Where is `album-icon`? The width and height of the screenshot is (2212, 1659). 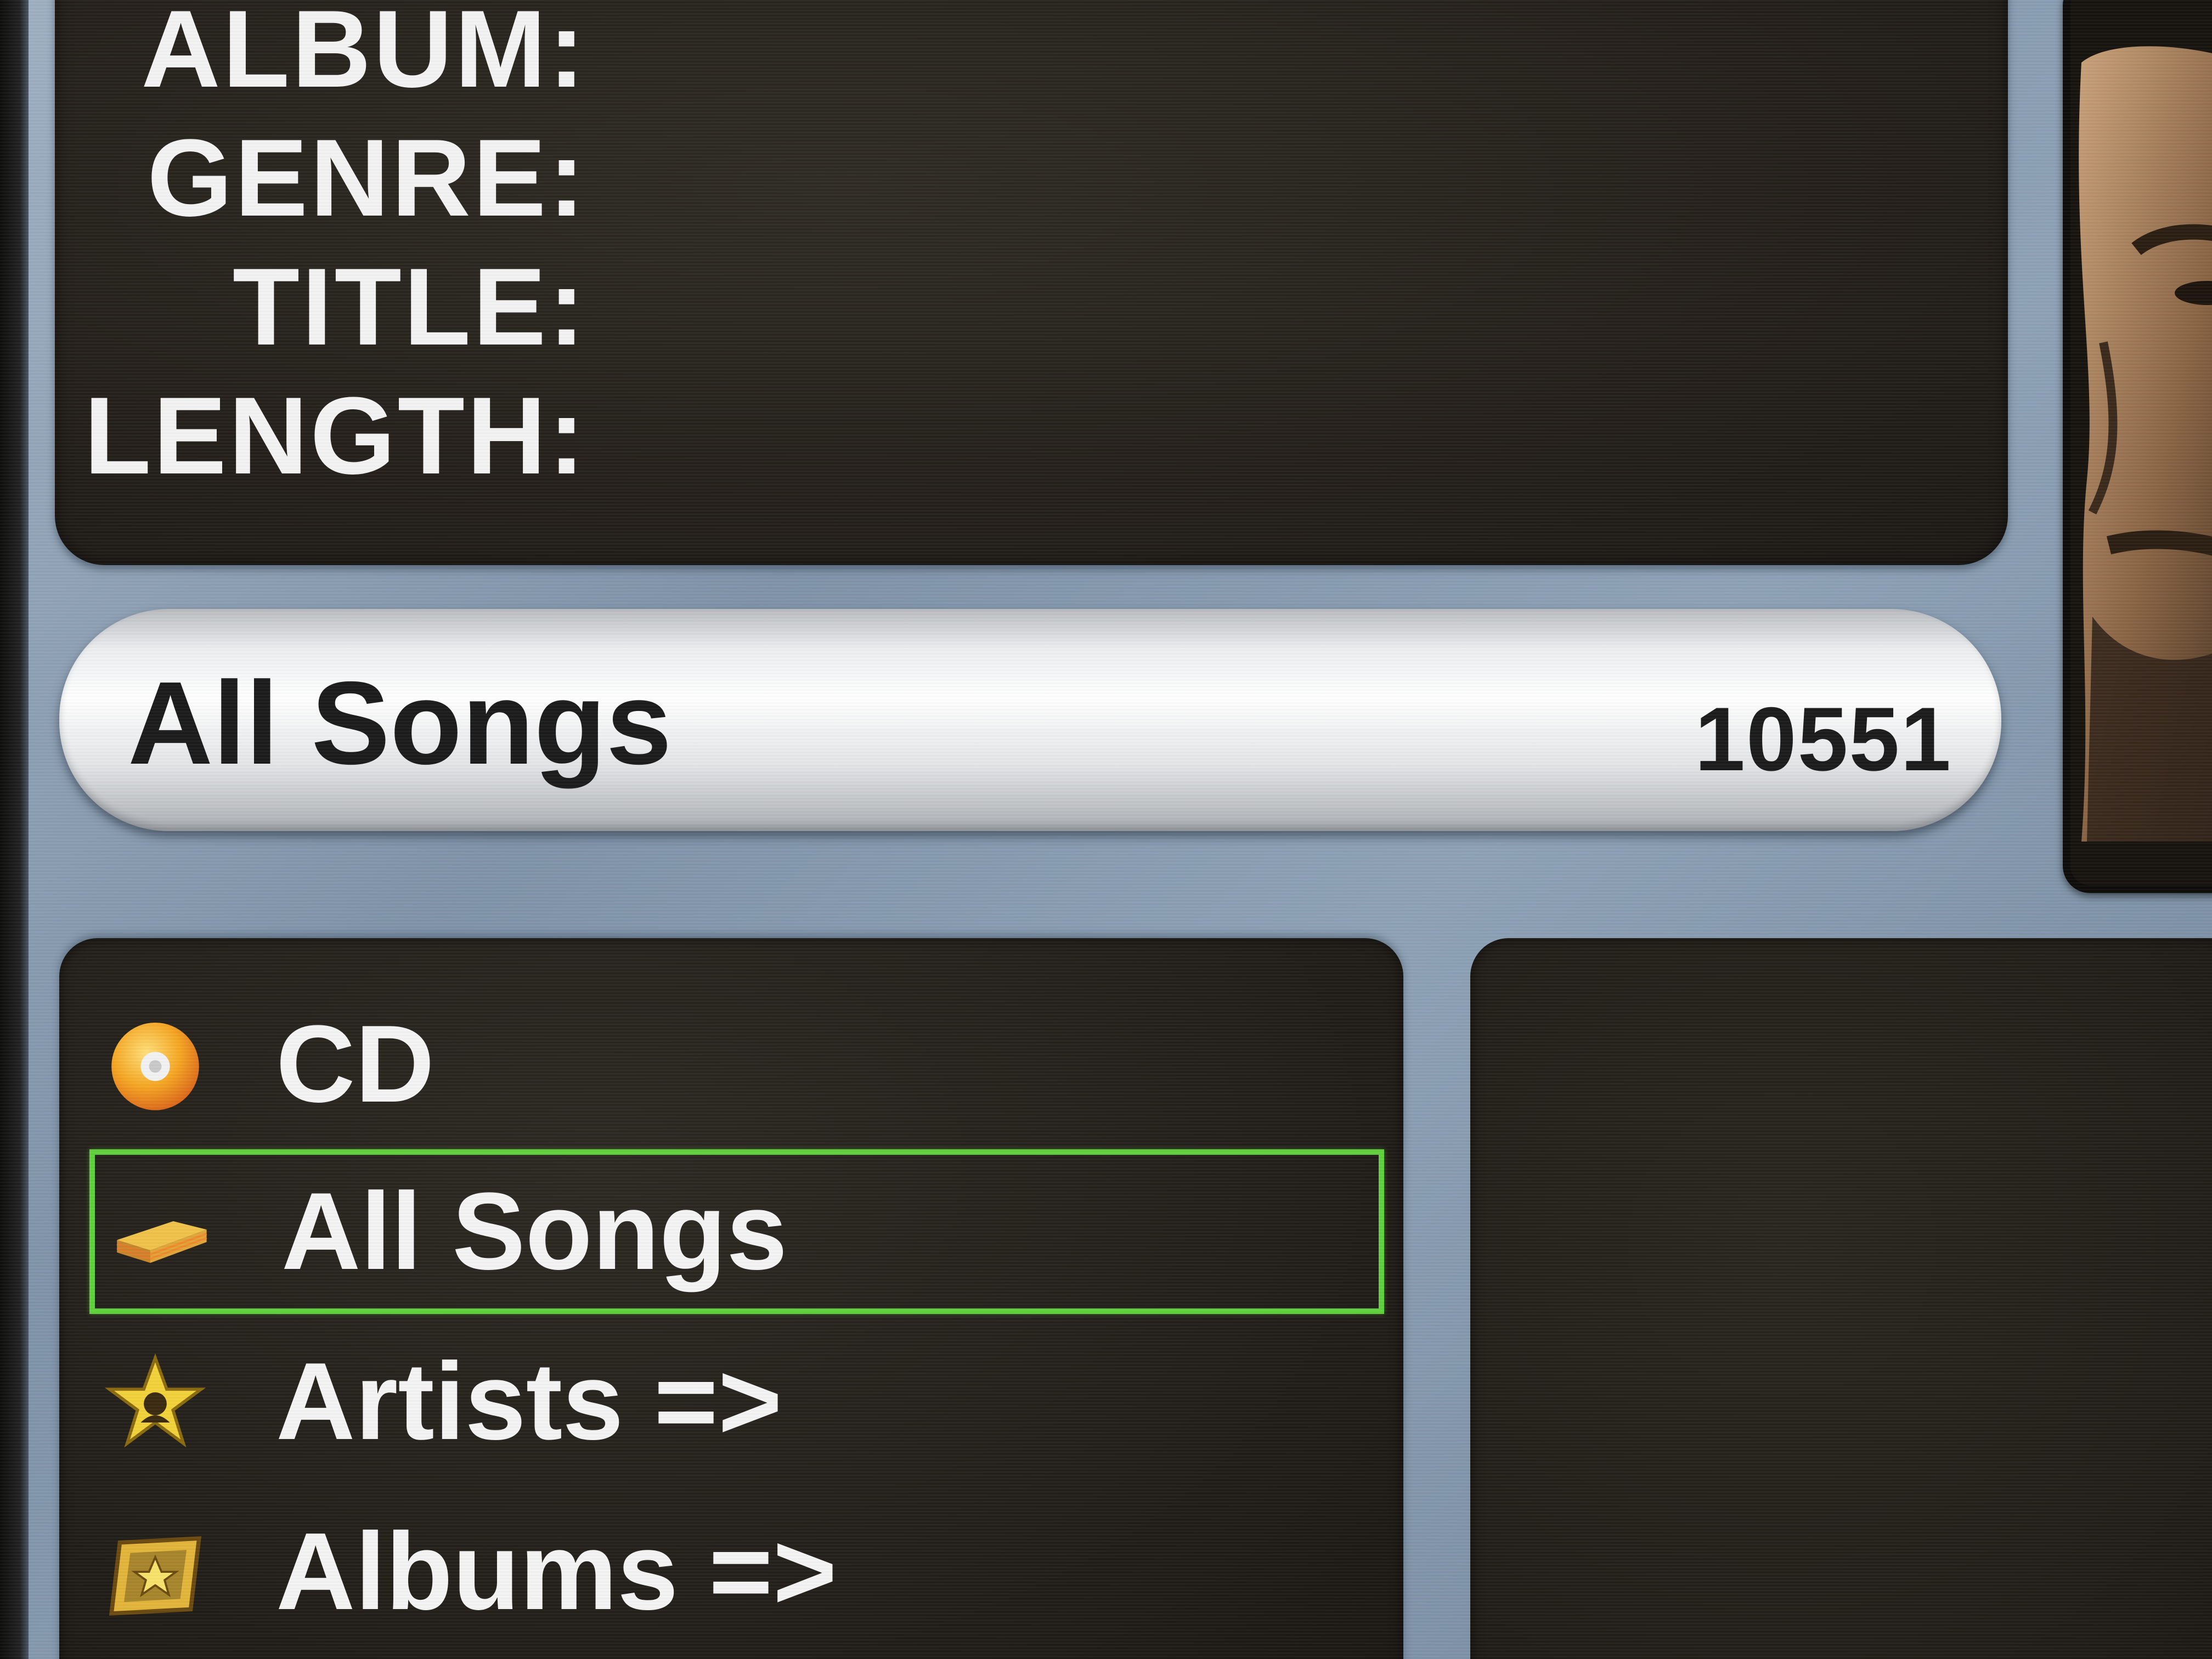 album-icon is located at coordinates (155, 1576).